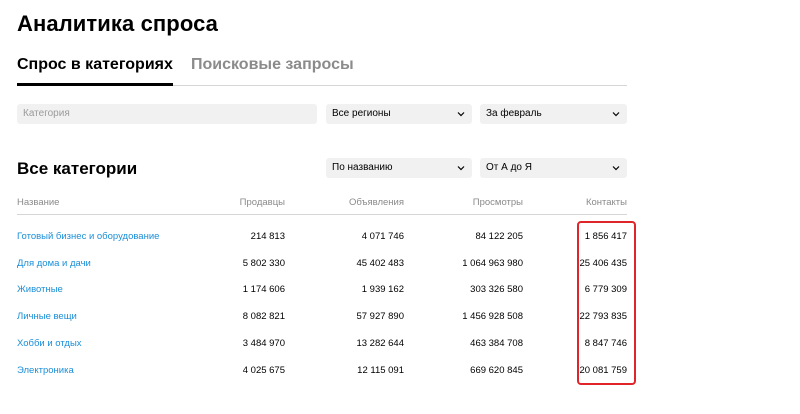 This screenshot has width=800, height=414. Describe the element at coordinates (380, 344) in the screenshot. I see `listings-cell: 13 282 644` at that location.